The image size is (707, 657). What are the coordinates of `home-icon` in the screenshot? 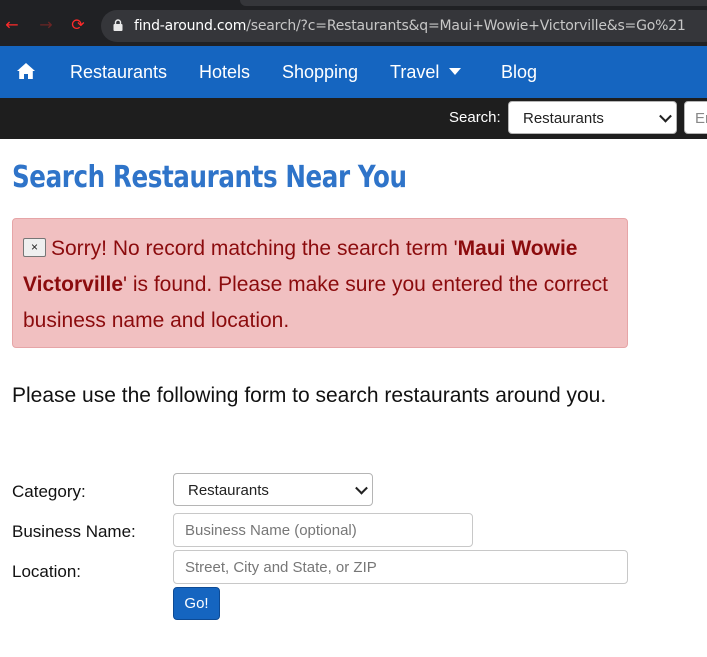 It's located at (26, 71).